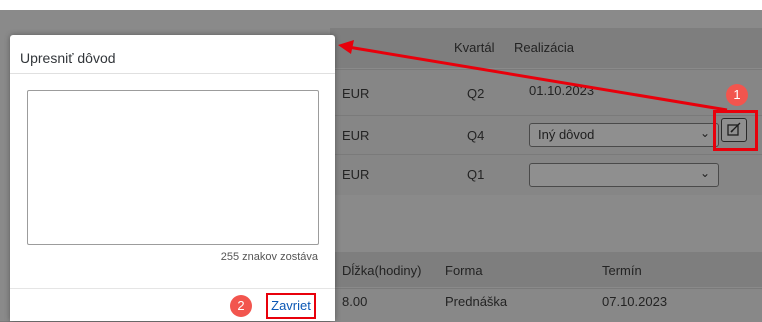  Describe the element at coordinates (533, 76) in the screenshot. I see `annotation-arrow` at that location.